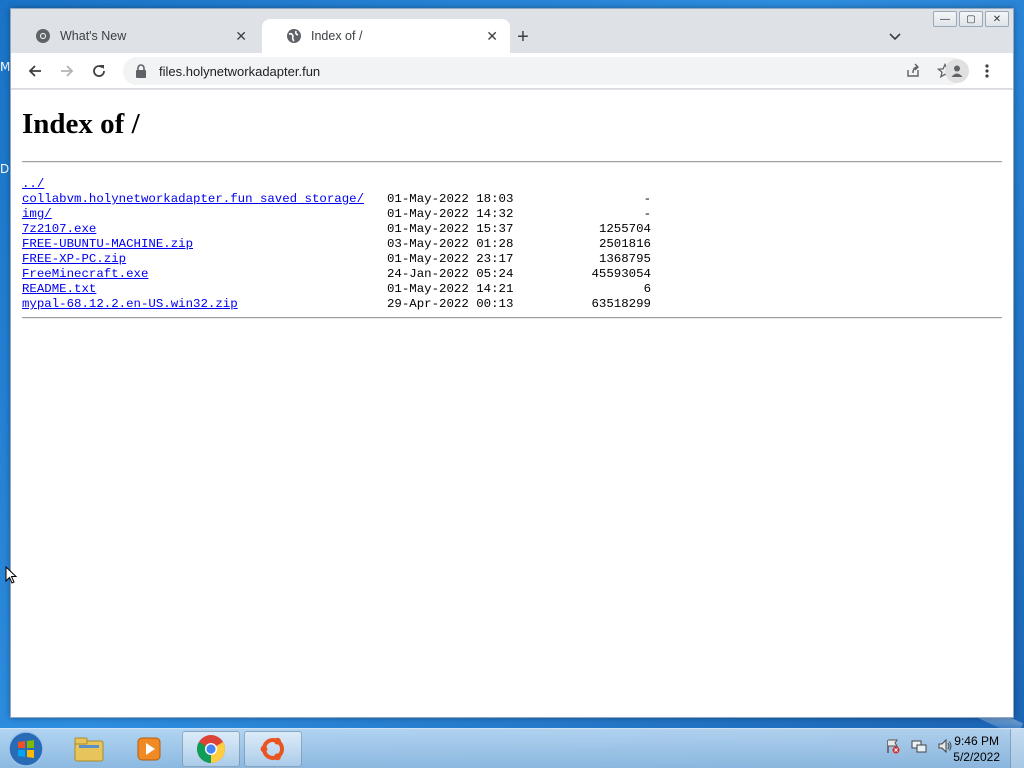  What do you see at coordinates (621, 304) in the screenshot?
I see `file-size: 63518299` at bounding box center [621, 304].